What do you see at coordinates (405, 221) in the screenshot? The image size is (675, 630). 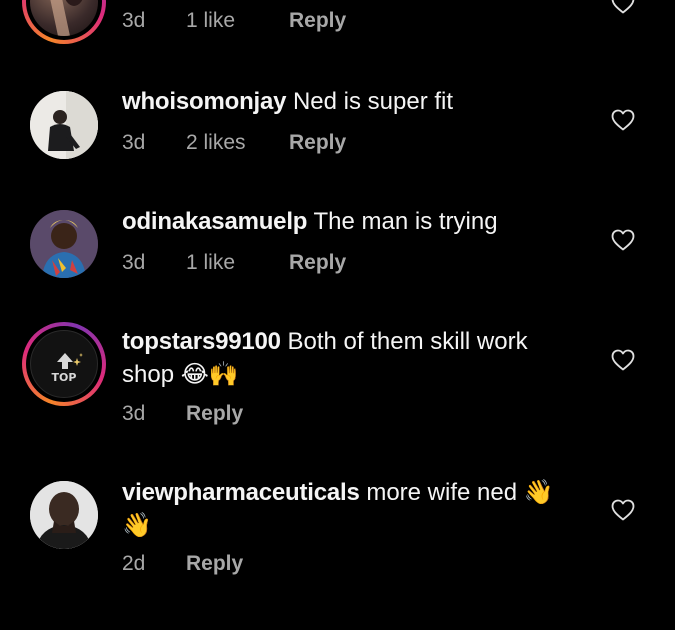 I see `comment-text: The man is trying` at bounding box center [405, 221].